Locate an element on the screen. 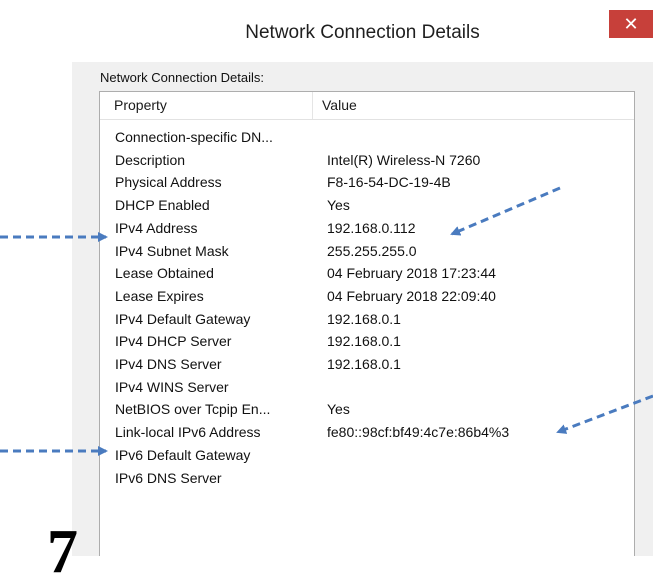 This screenshot has height=586, width=653. arrow-ipv4-right is located at coordinates (505, 211).